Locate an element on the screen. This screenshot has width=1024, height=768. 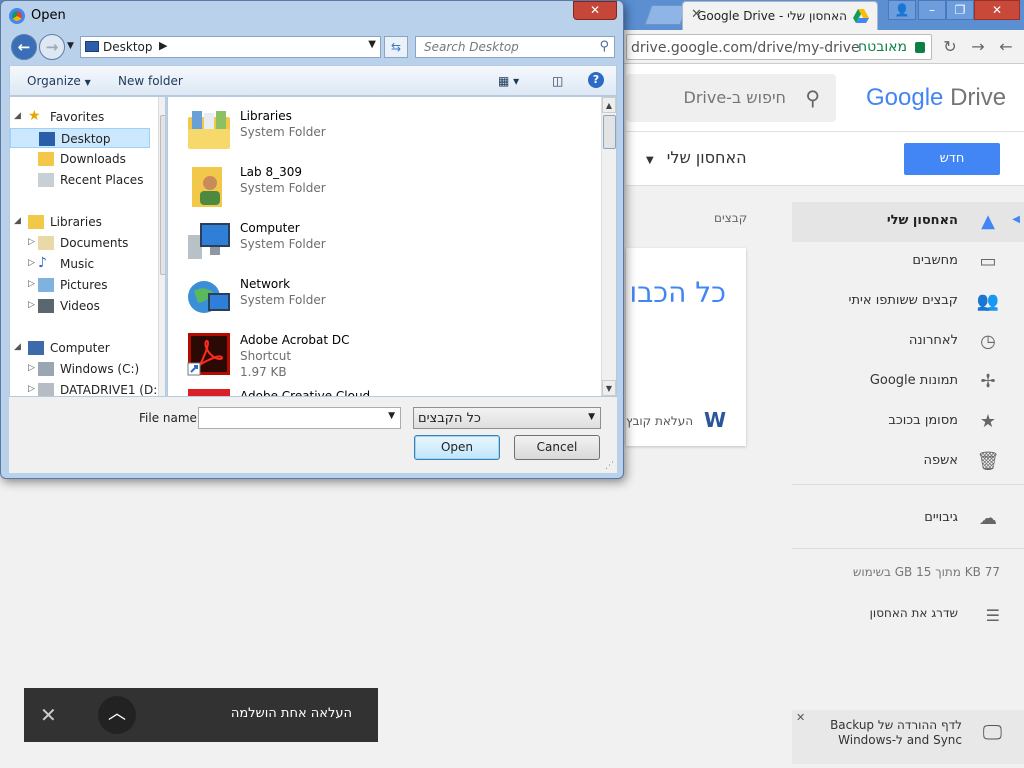
file-type-select: כל הקבצים ▼ is located at coordinates (507, 418).